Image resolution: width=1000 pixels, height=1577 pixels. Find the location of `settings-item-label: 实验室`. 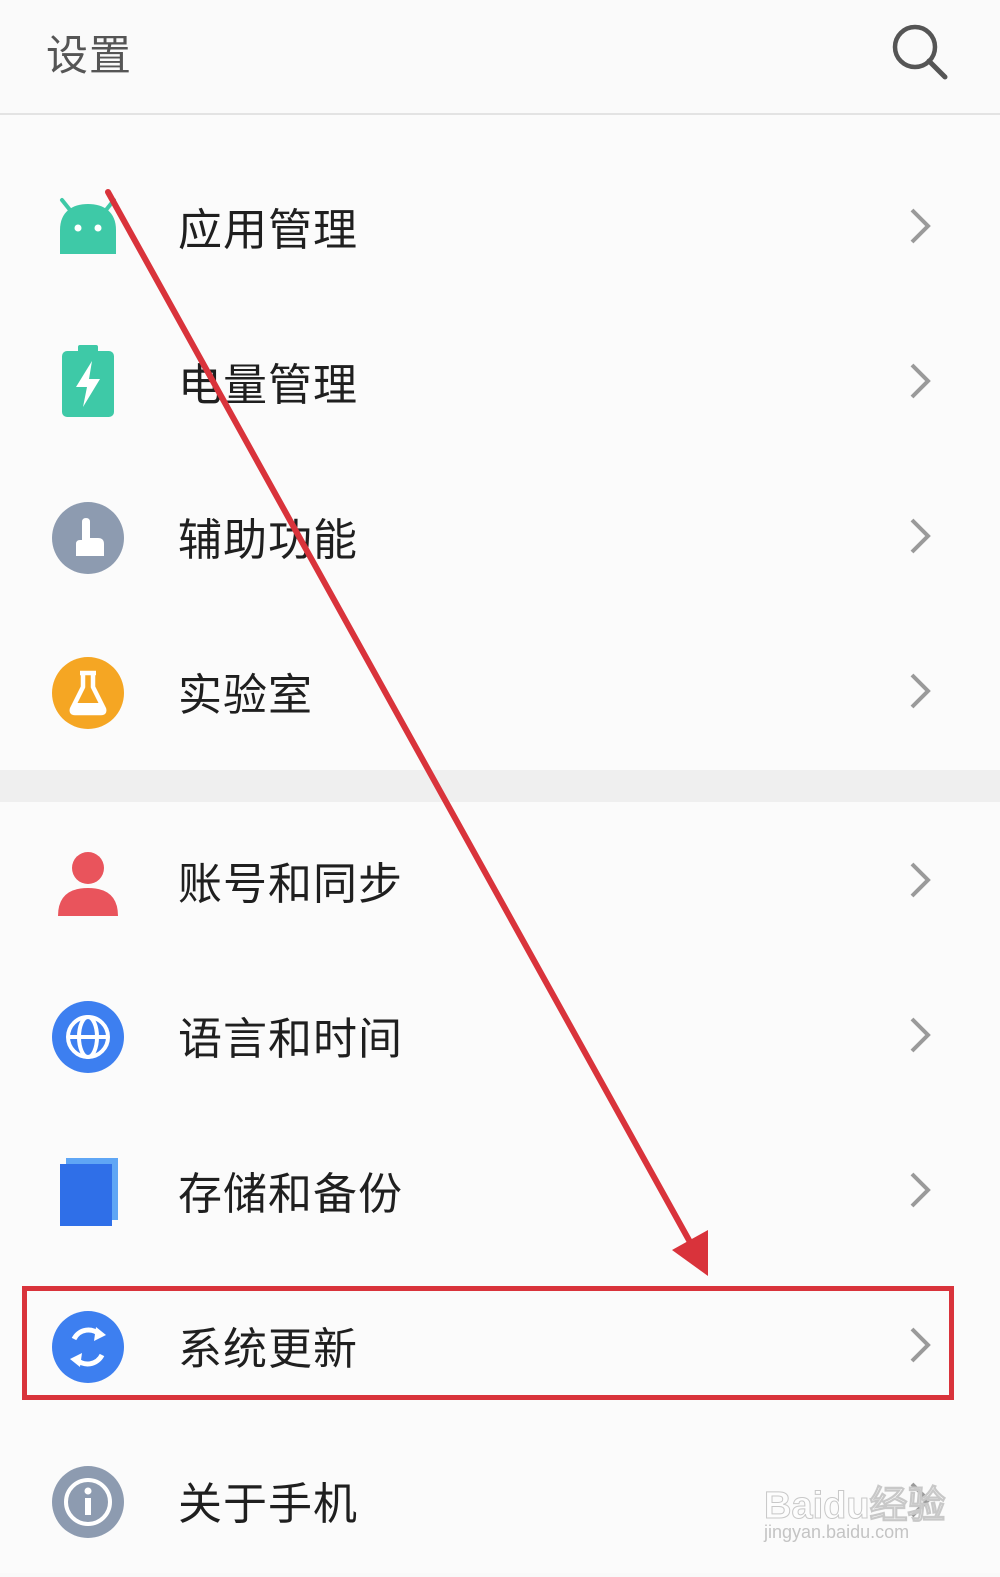

settings-item-label: 实验室 is located at coordinates (245, 695).